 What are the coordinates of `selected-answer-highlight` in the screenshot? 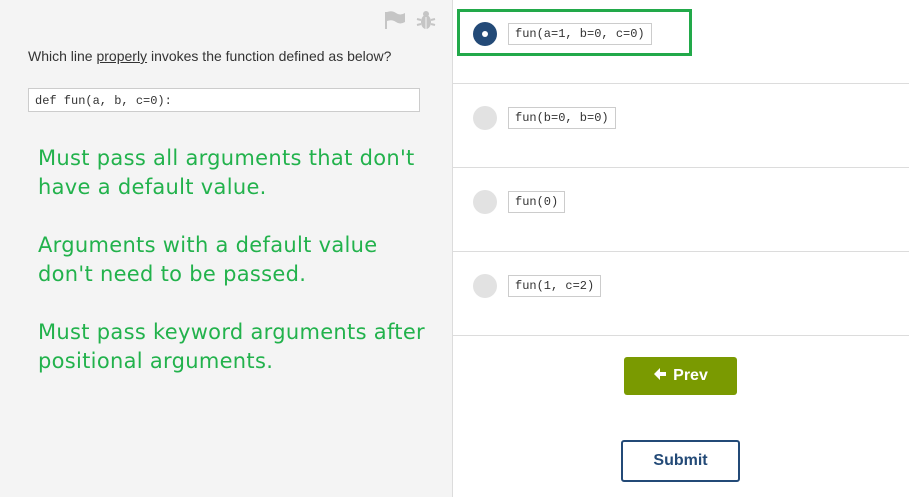 It's located at (574, 32).